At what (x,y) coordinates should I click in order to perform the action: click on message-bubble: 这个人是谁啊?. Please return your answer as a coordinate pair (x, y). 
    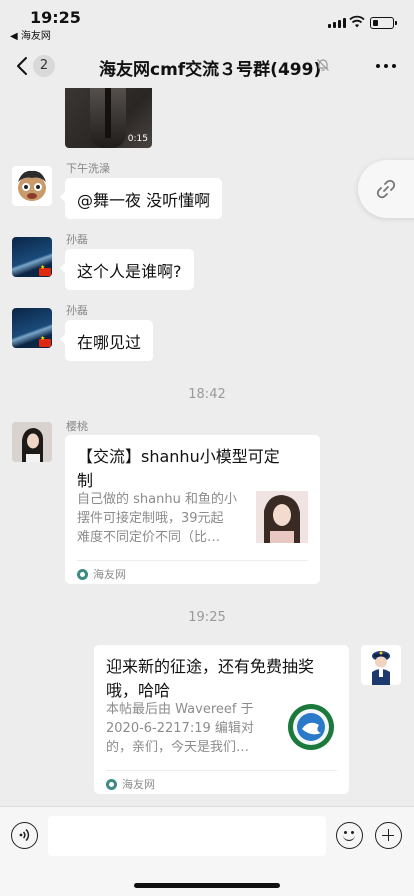
    Looking at the image, I should click on (127, 269).